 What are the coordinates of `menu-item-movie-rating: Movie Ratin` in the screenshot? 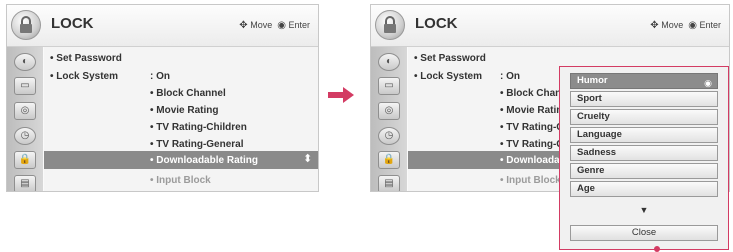 It's located at (531, 110).